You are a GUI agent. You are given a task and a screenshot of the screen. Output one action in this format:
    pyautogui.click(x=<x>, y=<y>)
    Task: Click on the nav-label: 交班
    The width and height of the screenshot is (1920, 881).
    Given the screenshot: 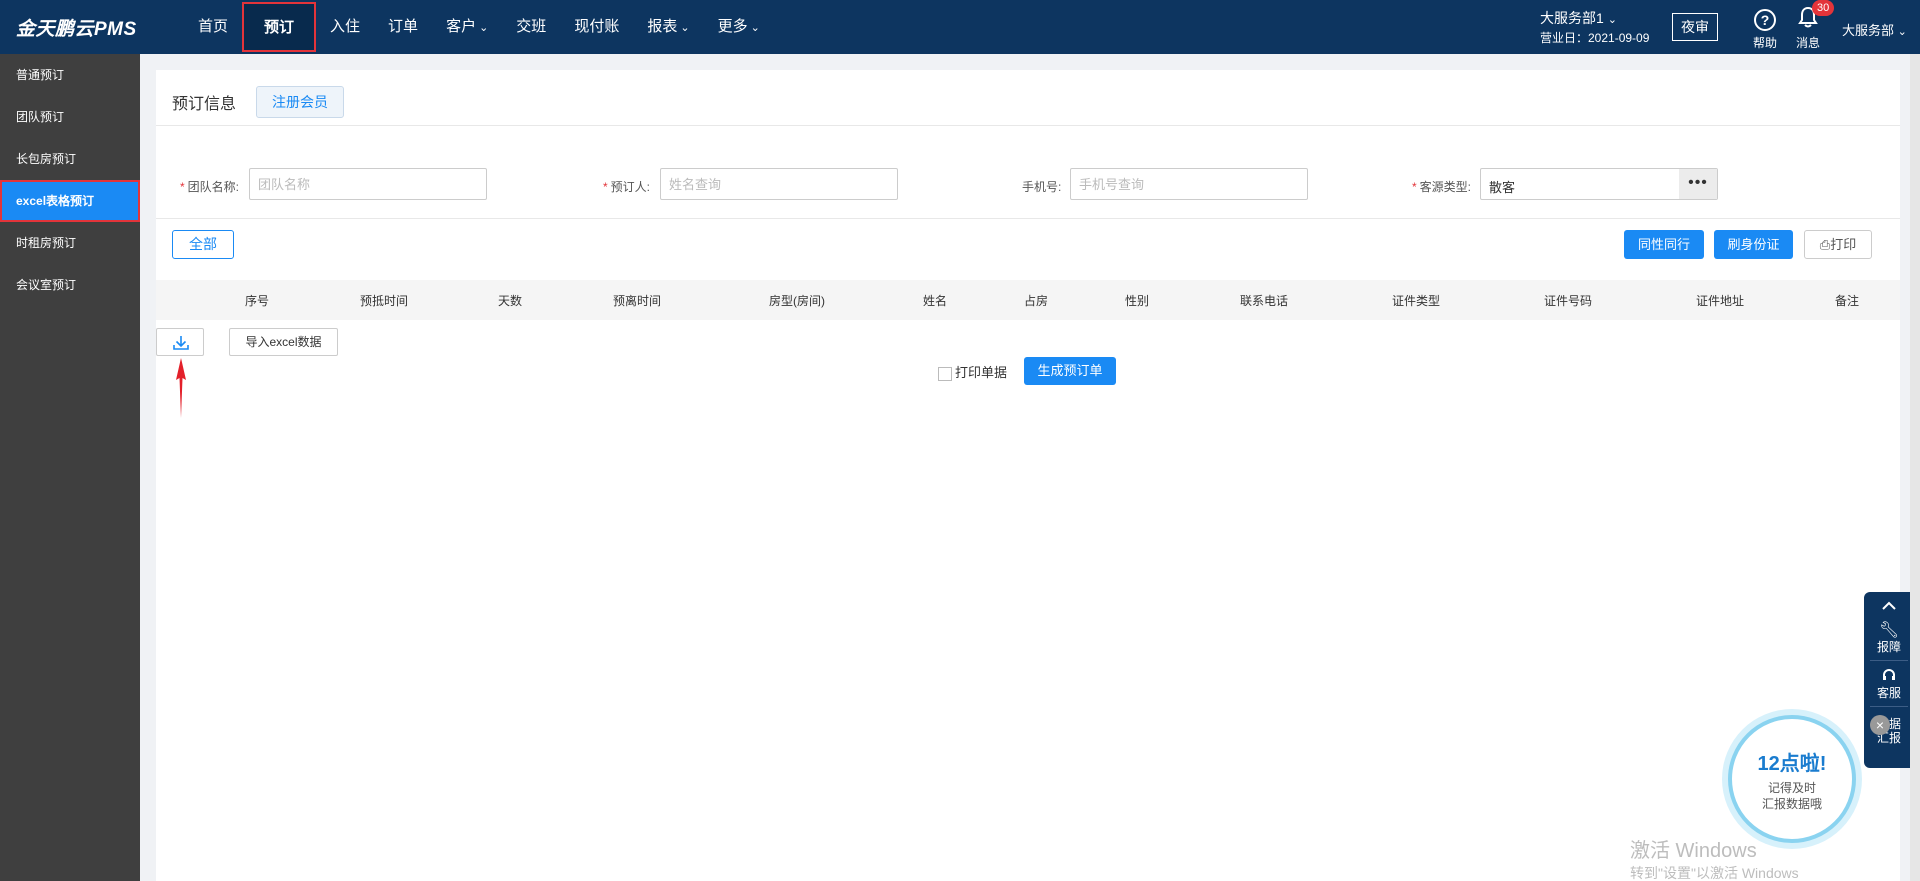 What is the action you would take?
    pyautogui.click(x=531, y=26)
    